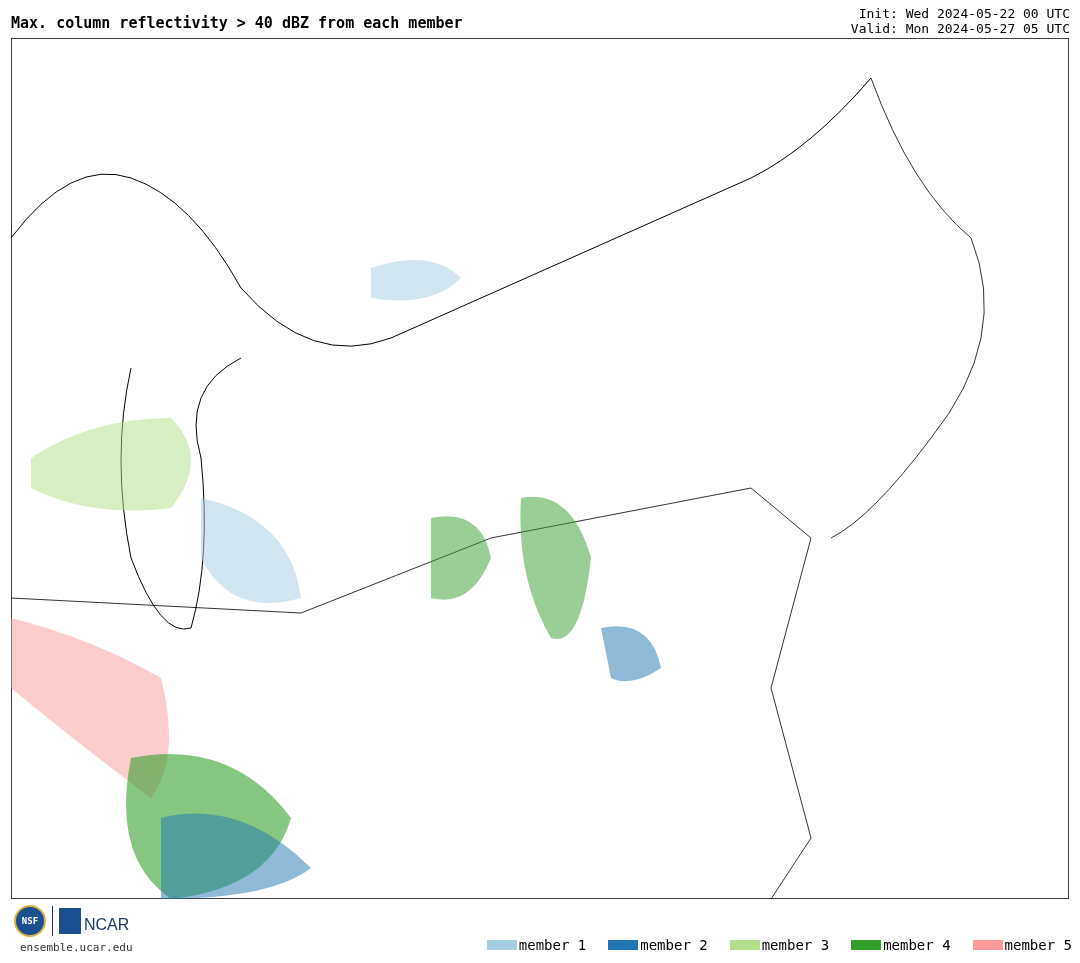 This screenshot has height=963, width=1080. What do you see at coordinates (674, 945) in the screenshot?
I see `legend-label: member 2` at bounding box center [674, 945].